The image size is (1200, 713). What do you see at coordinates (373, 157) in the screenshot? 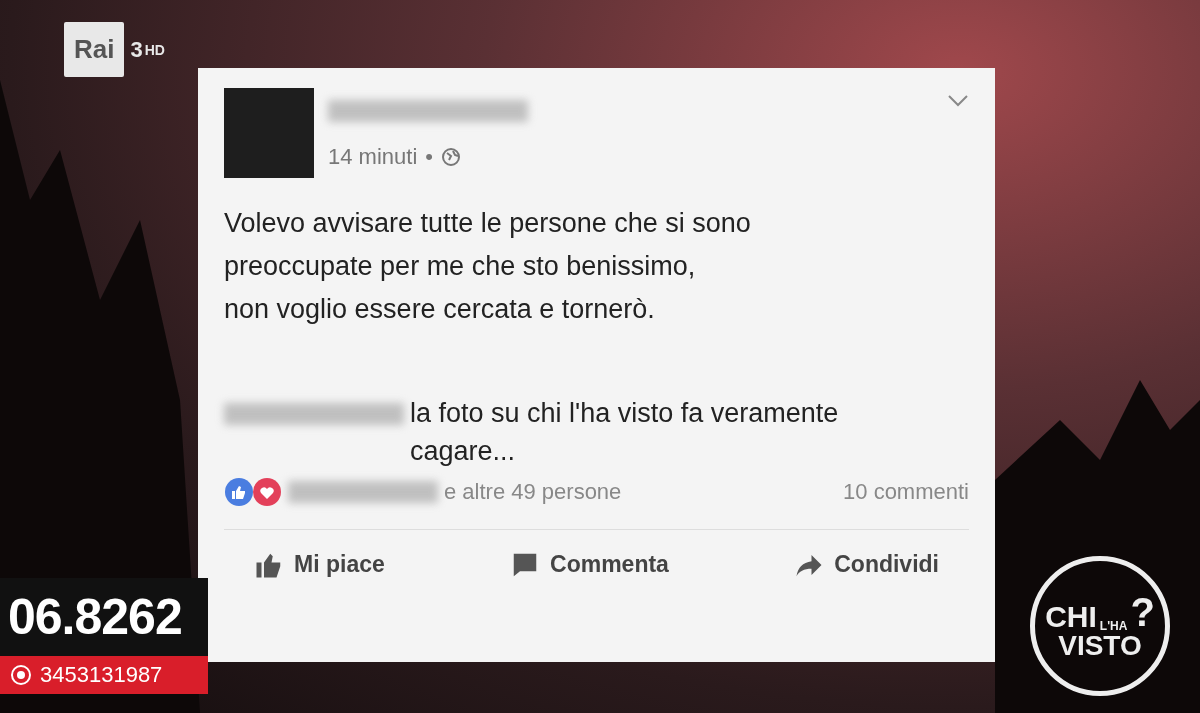
I see `post-time: 14 minuti` at bounding box center [373, 157].